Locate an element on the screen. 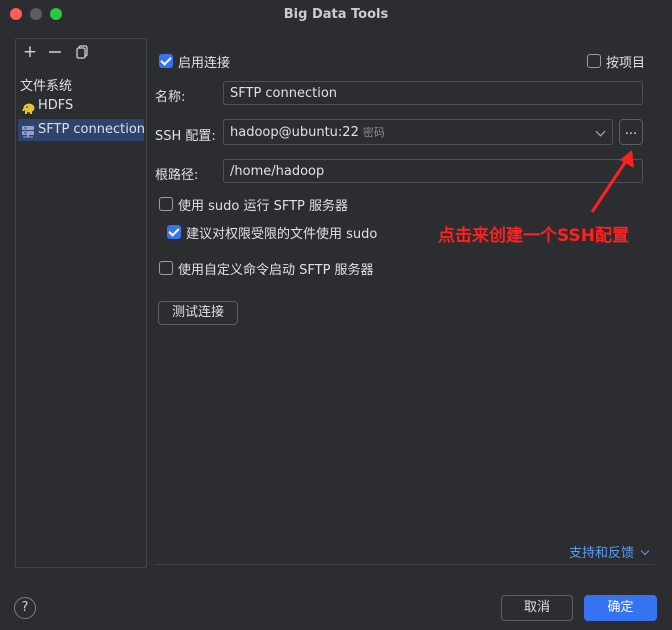  annotation-arrow-icon is located at coordinates (612, 181).